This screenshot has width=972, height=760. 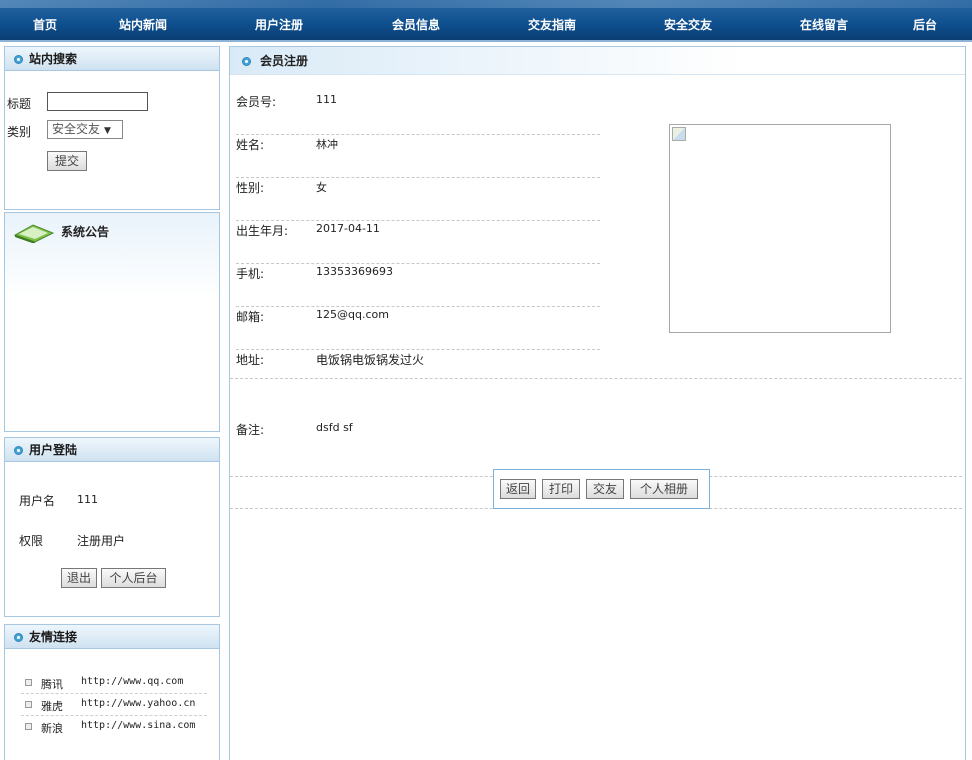 I want to click on username-label: 用户名, so click(x=37, y=501).